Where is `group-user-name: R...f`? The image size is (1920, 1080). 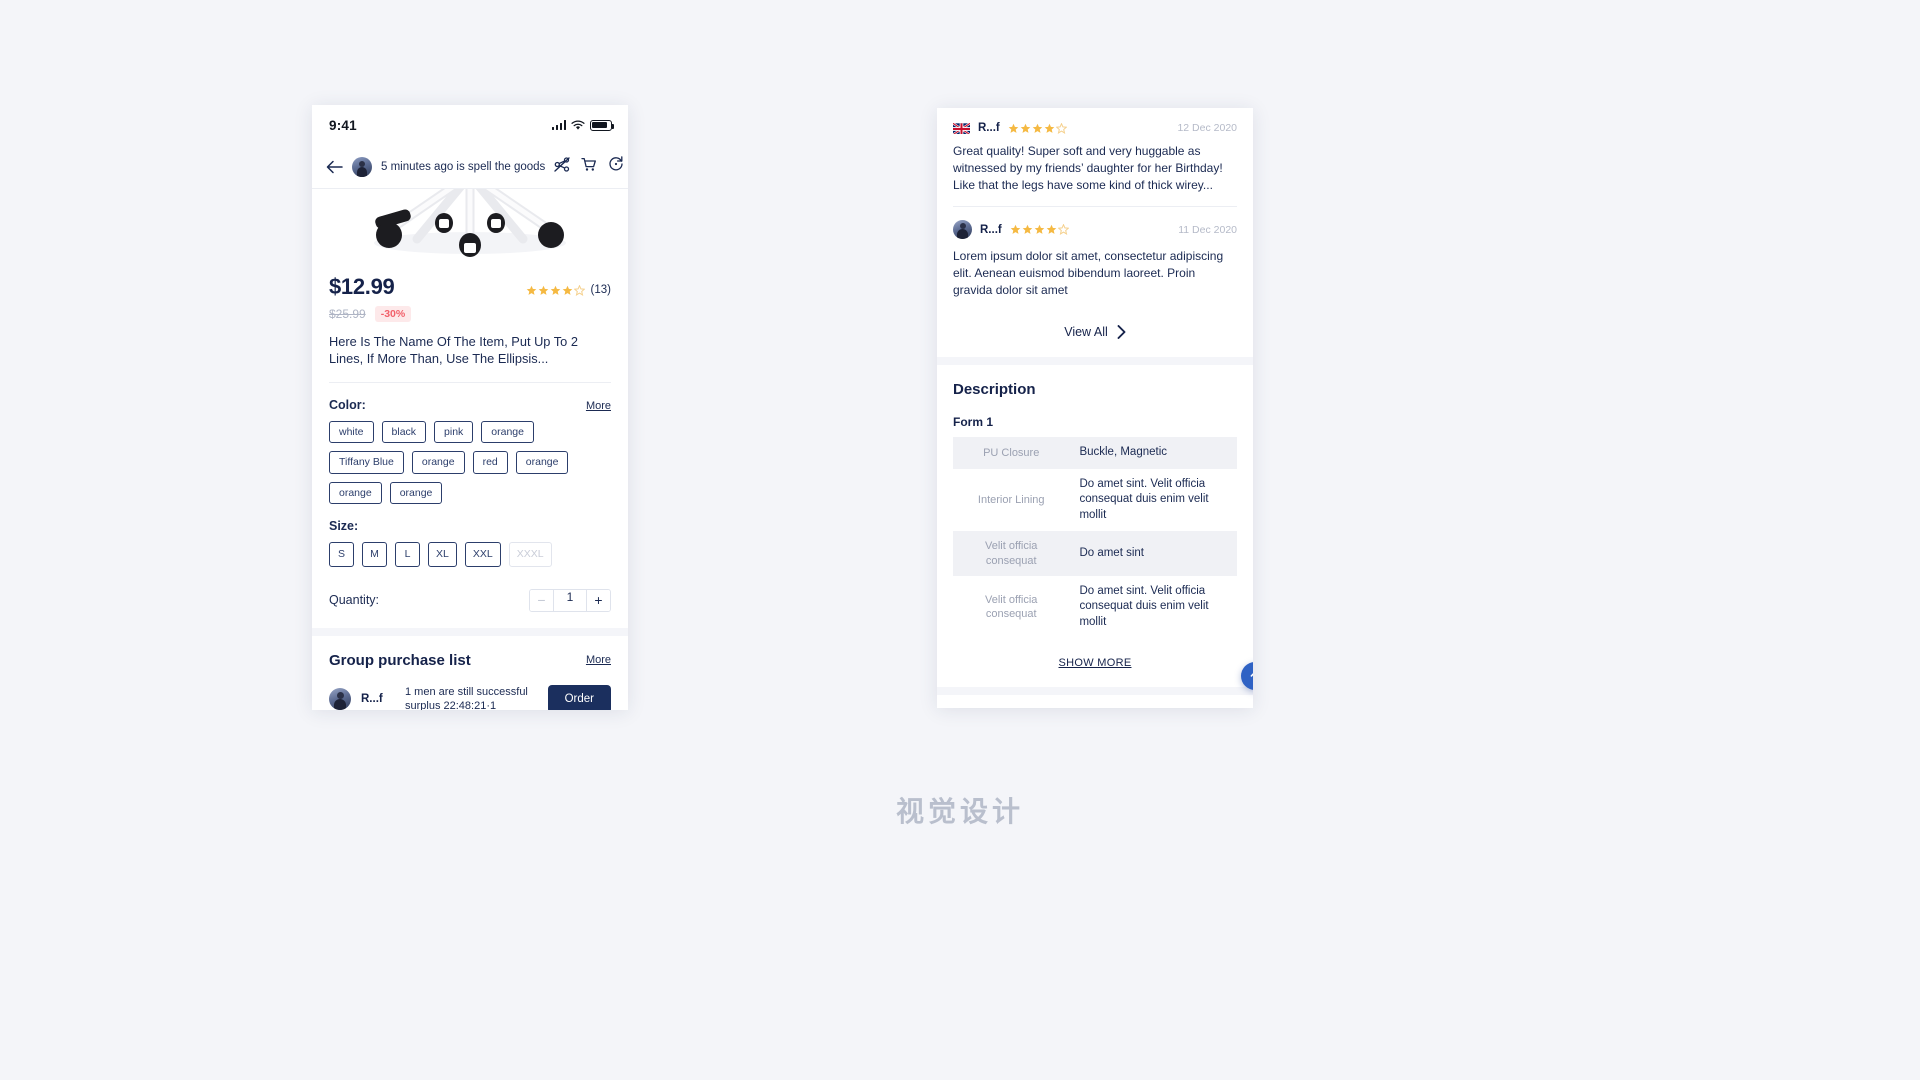 group-user-name: R...f is located at coordinates (372, 699).